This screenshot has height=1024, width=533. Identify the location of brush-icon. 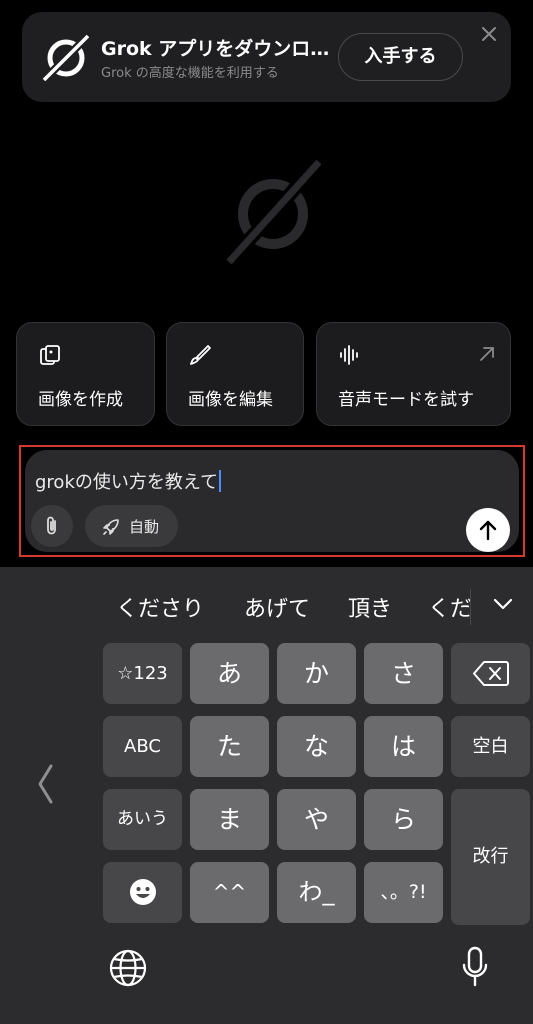
(200, 355).